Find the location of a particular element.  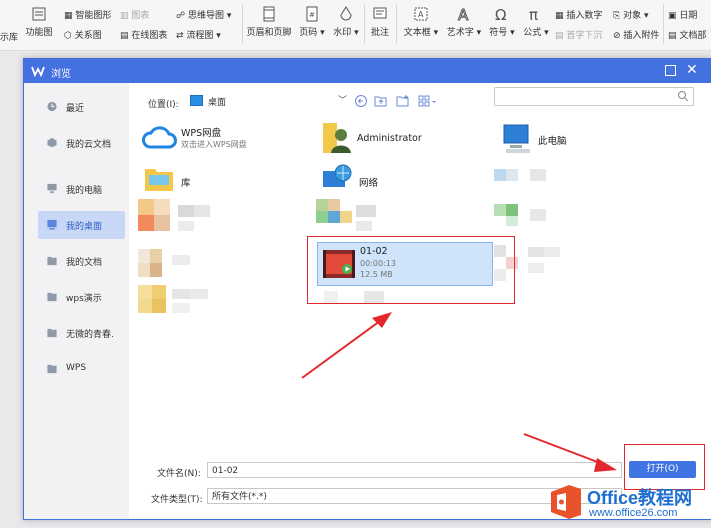

symbol-button: Ω 符号 ▾ is located at coordinates (502, 22).